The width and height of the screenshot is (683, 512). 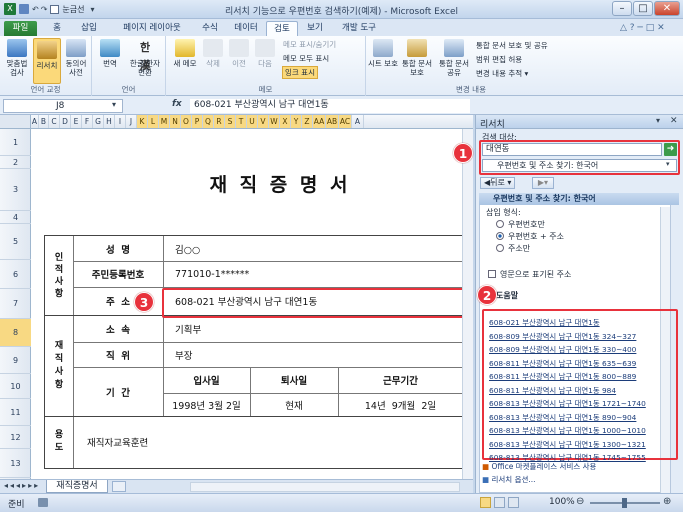 What do you see at coordinates (76, 58) in the screenshot?
I see `thesaurus-button: 동의어 사전` at bounding box center [76, 58].